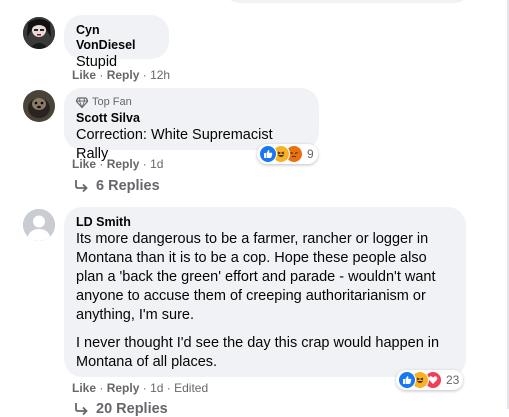 The width and height of the screenshot is (509, 417). I want to click on view-replies-link: 6 Replies, so click(117, 186).